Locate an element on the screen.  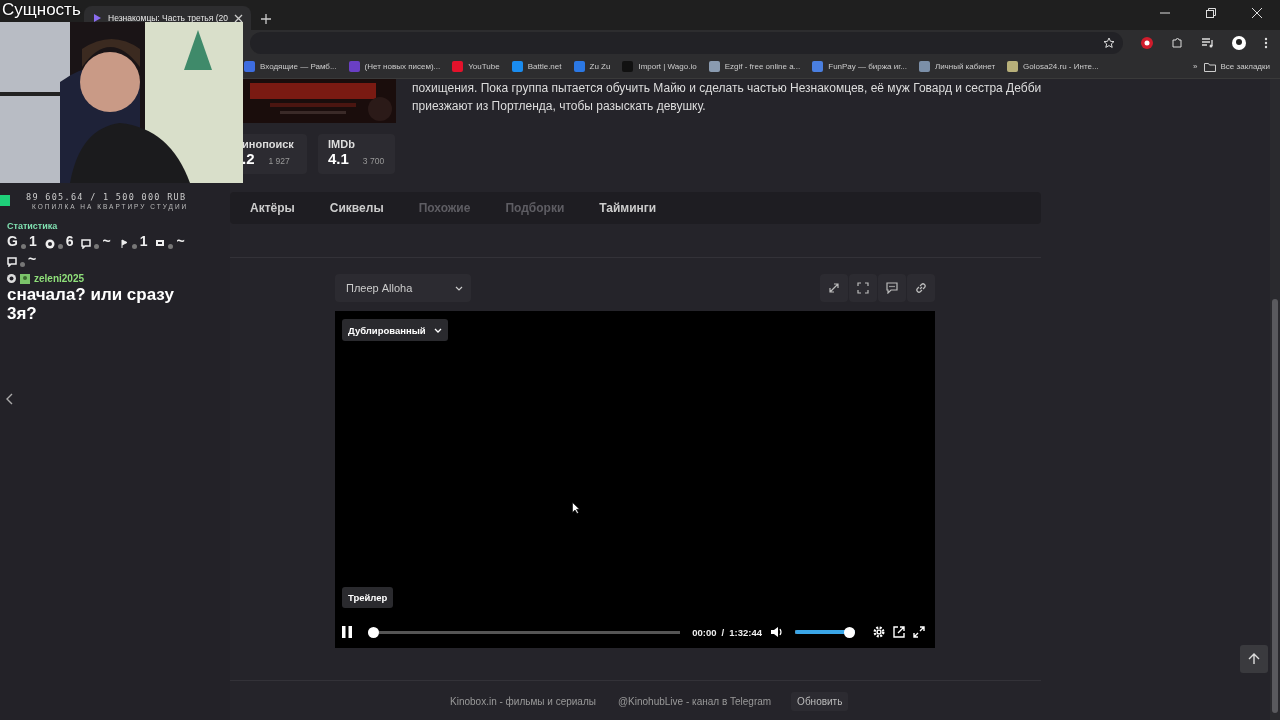
chevron-left-icon is located at coordinates (10, 399).